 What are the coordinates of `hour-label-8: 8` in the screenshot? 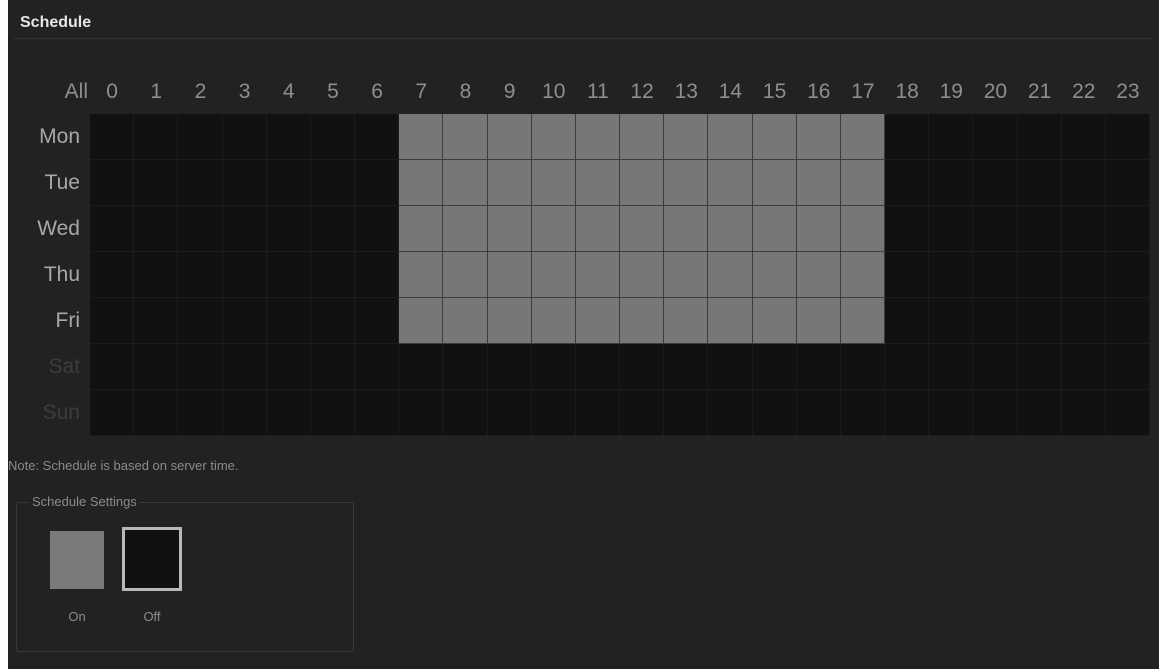 It's located at (465, 92).